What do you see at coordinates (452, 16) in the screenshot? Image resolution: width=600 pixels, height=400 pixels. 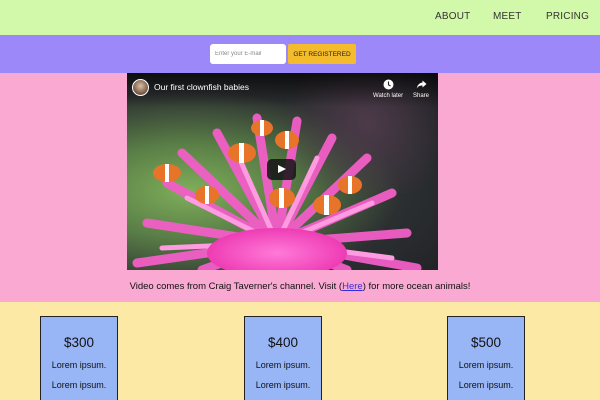 I see `nav-link-about: ABOUT` at bounding box center [452, 16].